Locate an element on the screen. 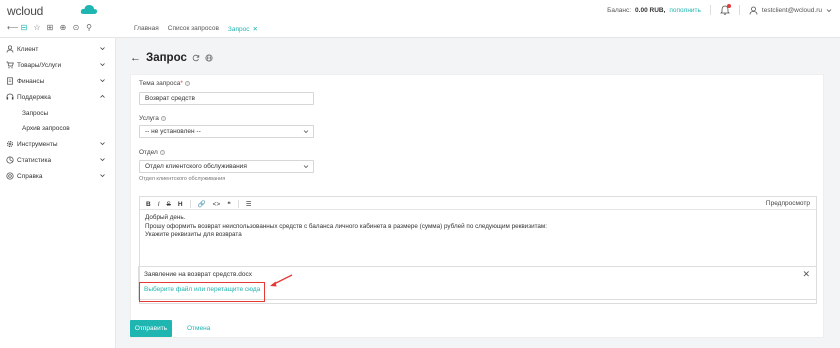 The image size is (840, 348). logo: wcloud is located at coordinates (25, 11).